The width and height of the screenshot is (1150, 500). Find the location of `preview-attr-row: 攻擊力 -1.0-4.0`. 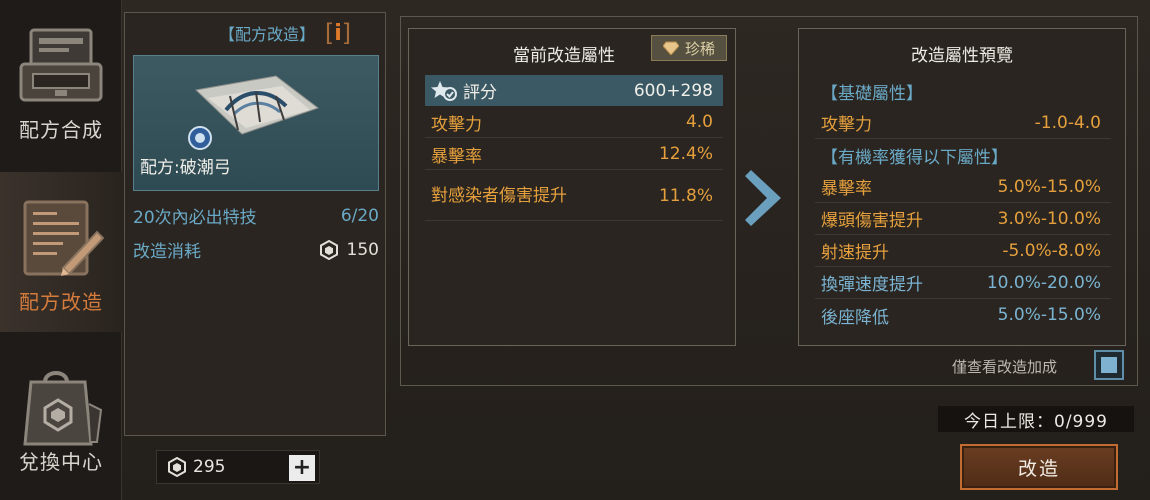

preview-attr-row: 攻擊力 -1.0-4.0 is located at coordinates (963, 123).